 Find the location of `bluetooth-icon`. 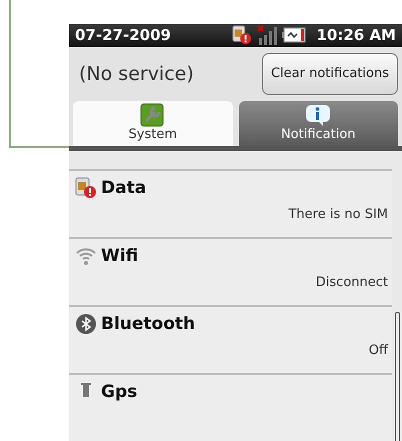

bluetooth-icon is located at coordinates (86, 324).